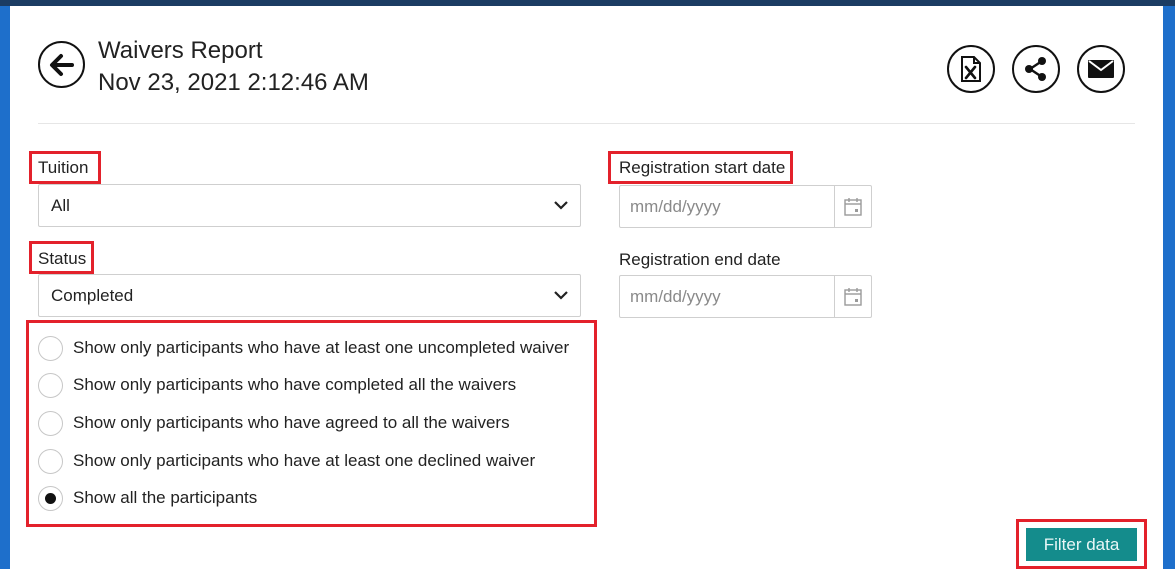  I want to click on tuition-label-highlight, so click(65, 167).